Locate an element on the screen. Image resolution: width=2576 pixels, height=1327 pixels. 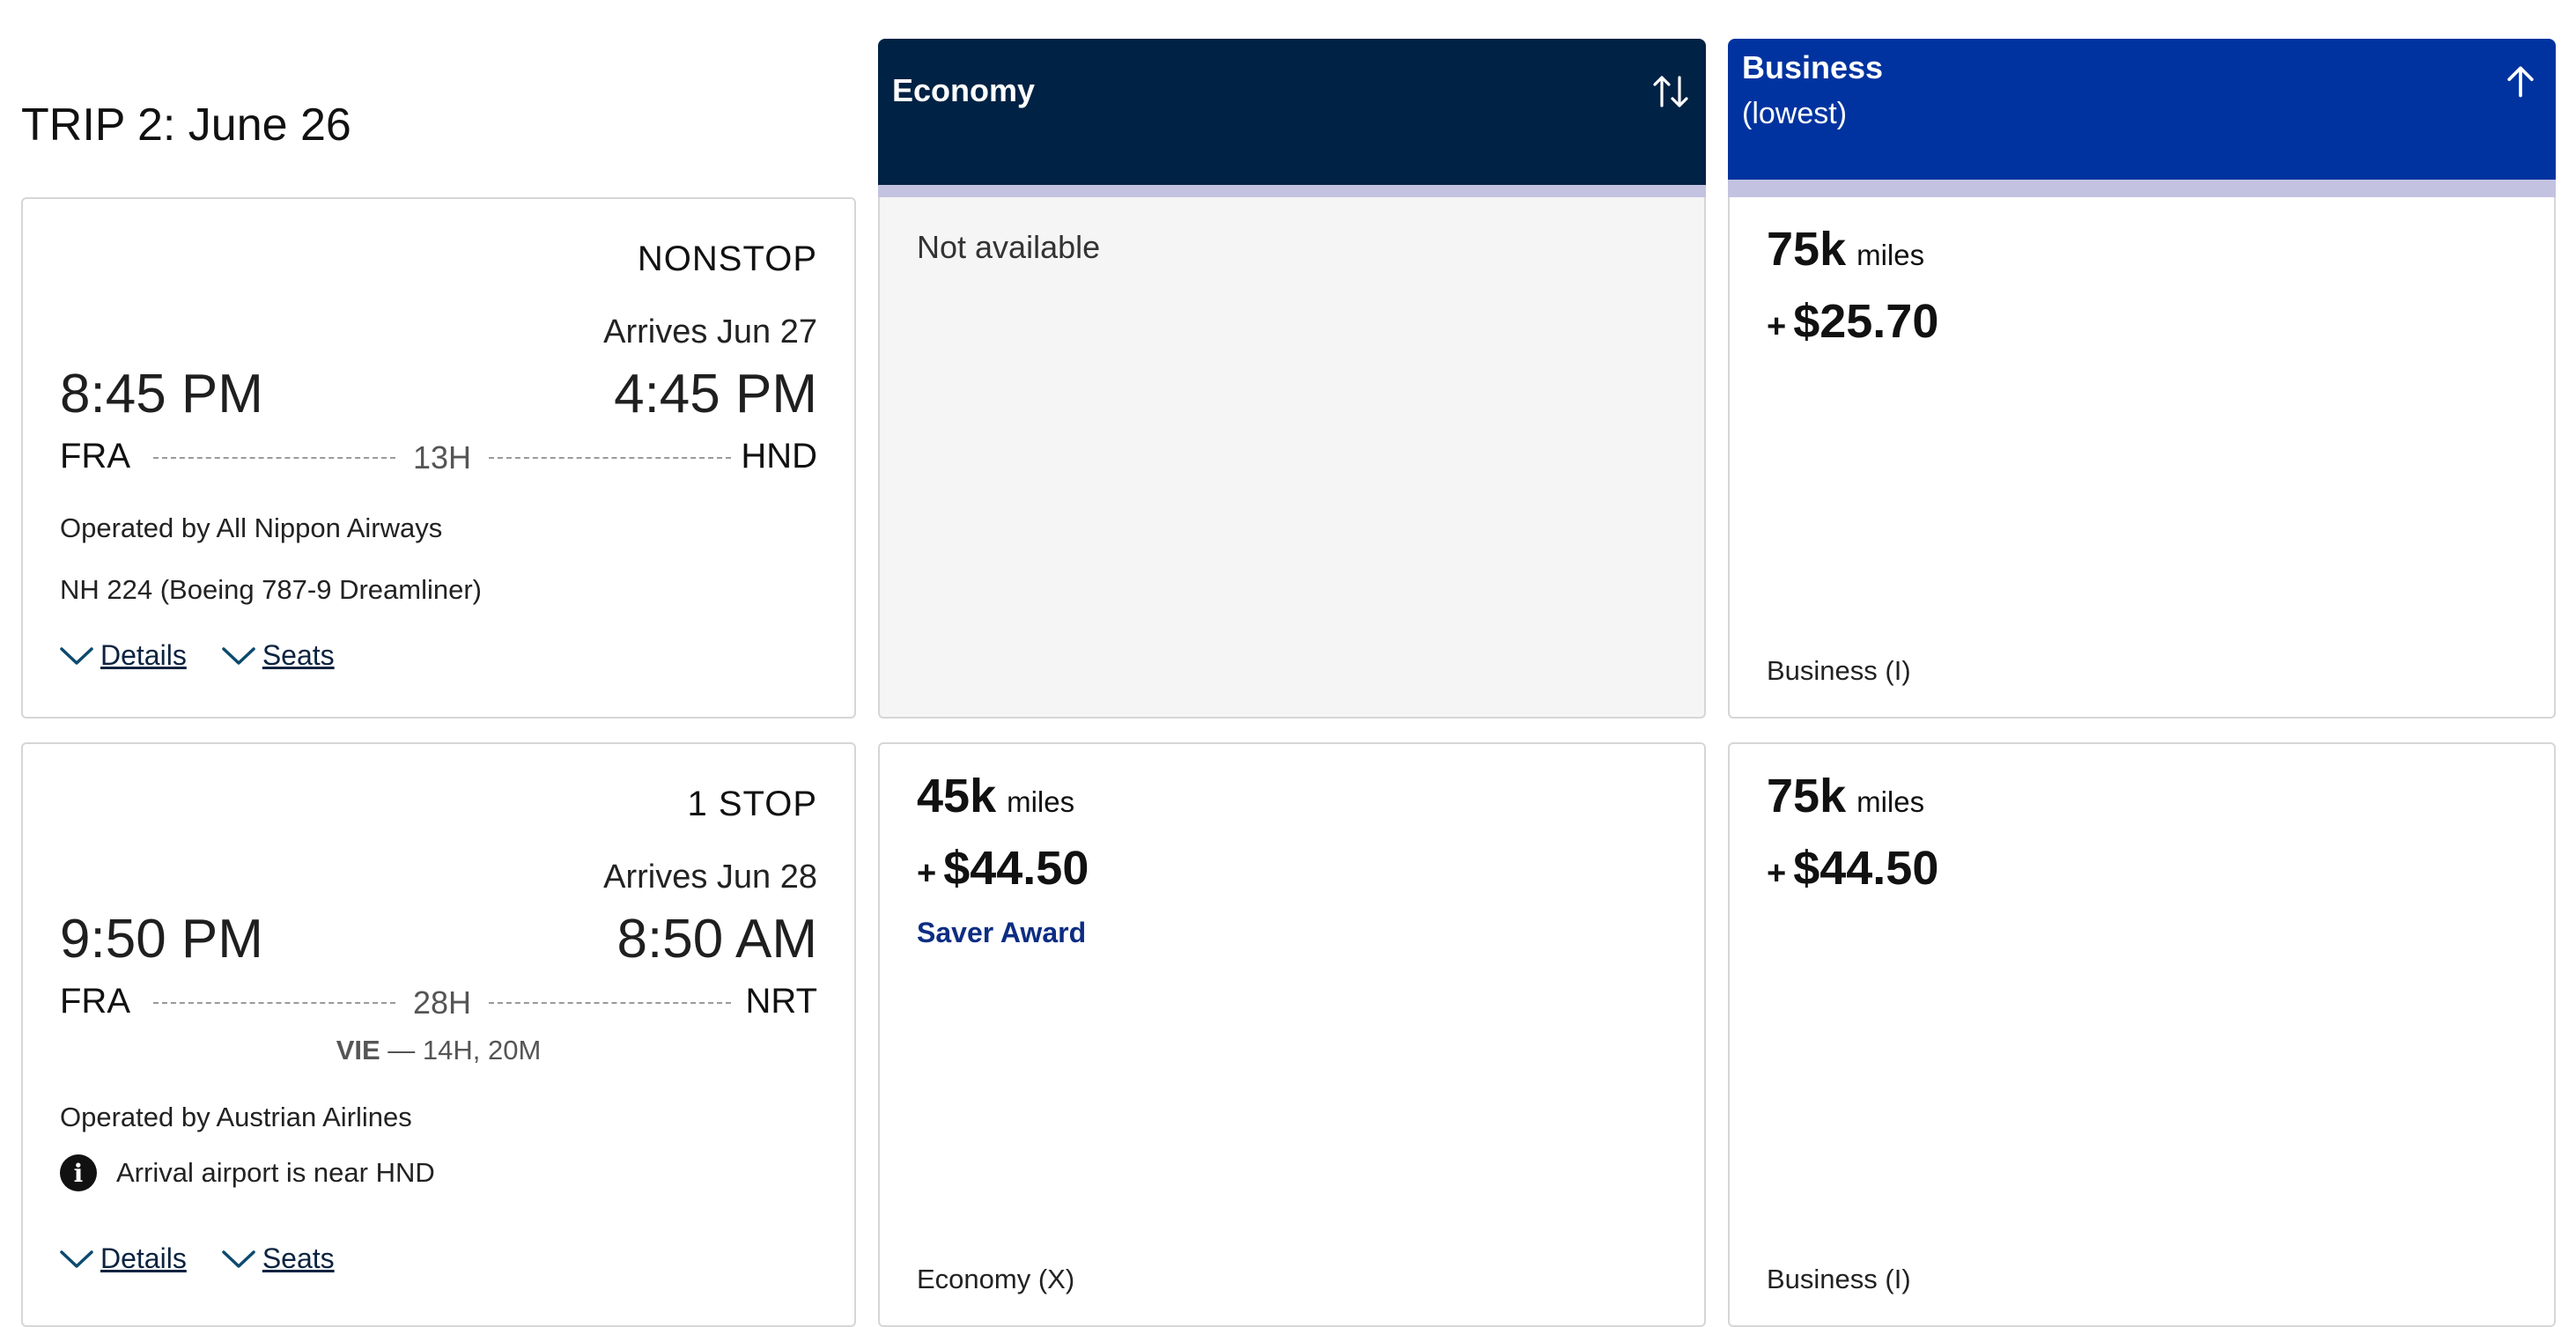
route-line: 13H is located at coordinates (442, 458).